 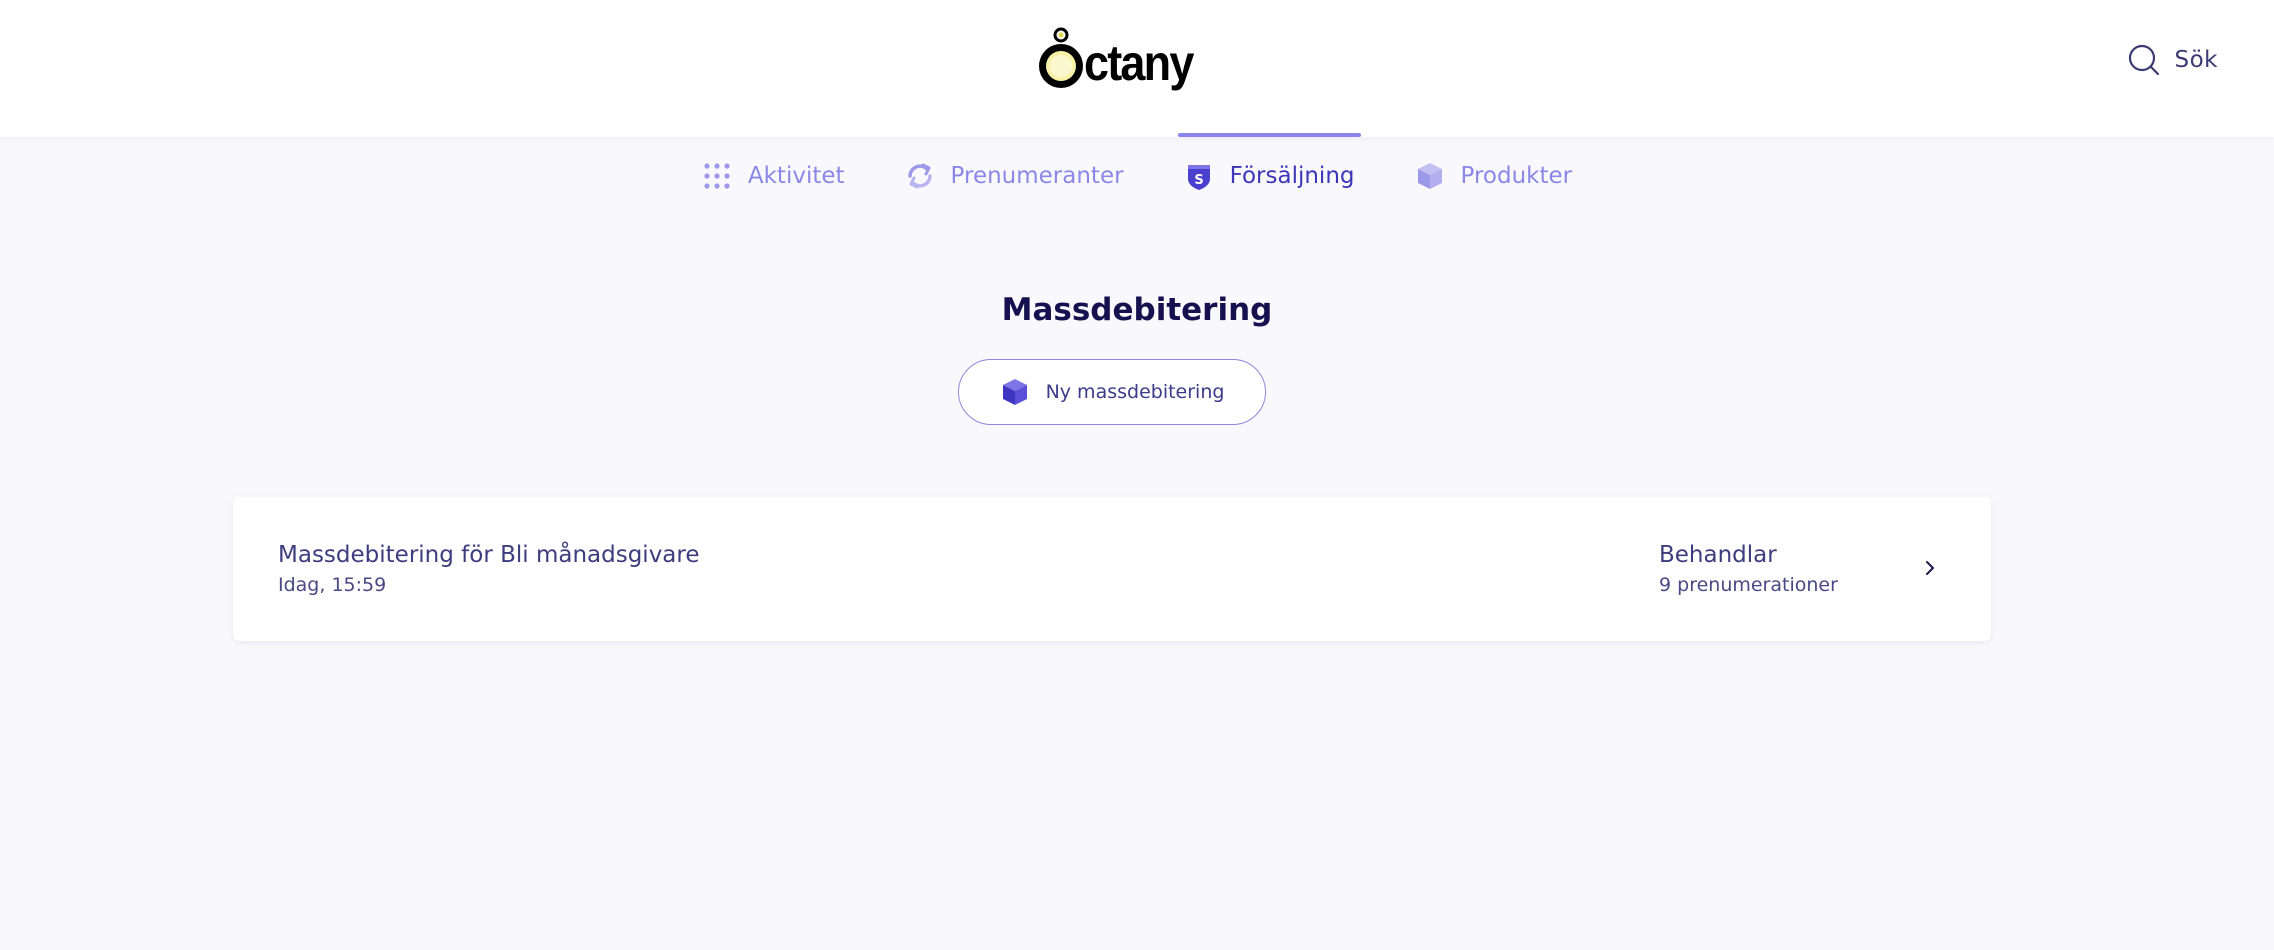 I want to click on logo-text: ctany, so click(x=1139, y=63).